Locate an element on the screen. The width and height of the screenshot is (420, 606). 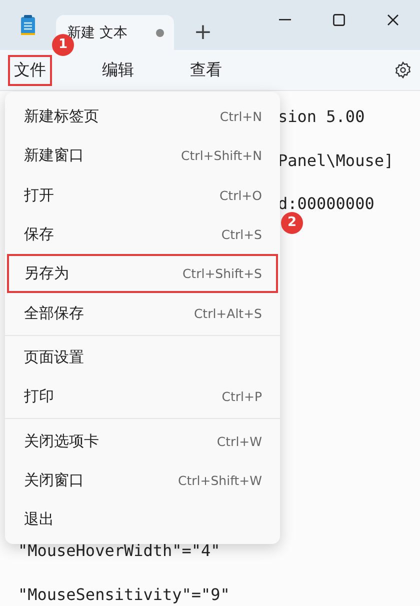
maximize-icon is located at coordinates (339, 20).